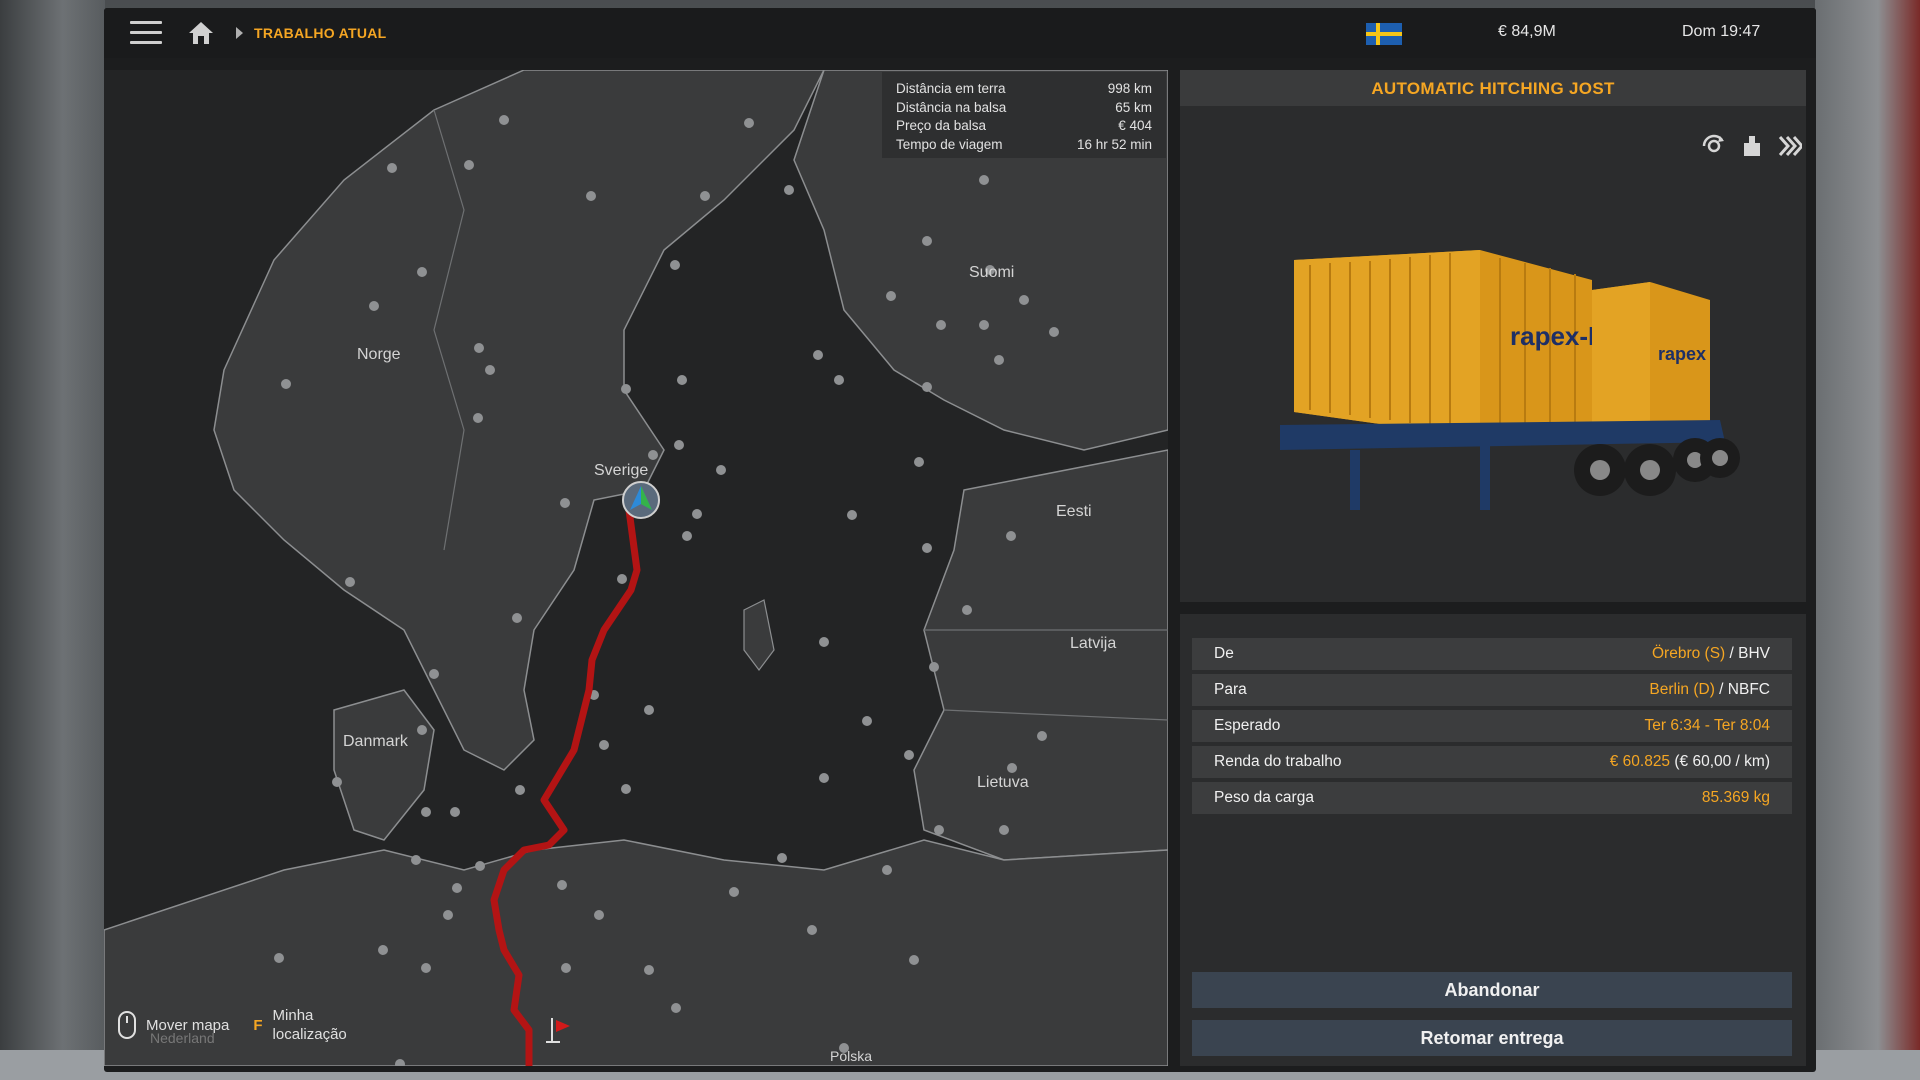 This screenshot has width=1920, height=1080. Describe the element at coordinates (1024, 108) in the screenshot. I see `ferry-distance-row: Distância na balsa 65 km` at that location.